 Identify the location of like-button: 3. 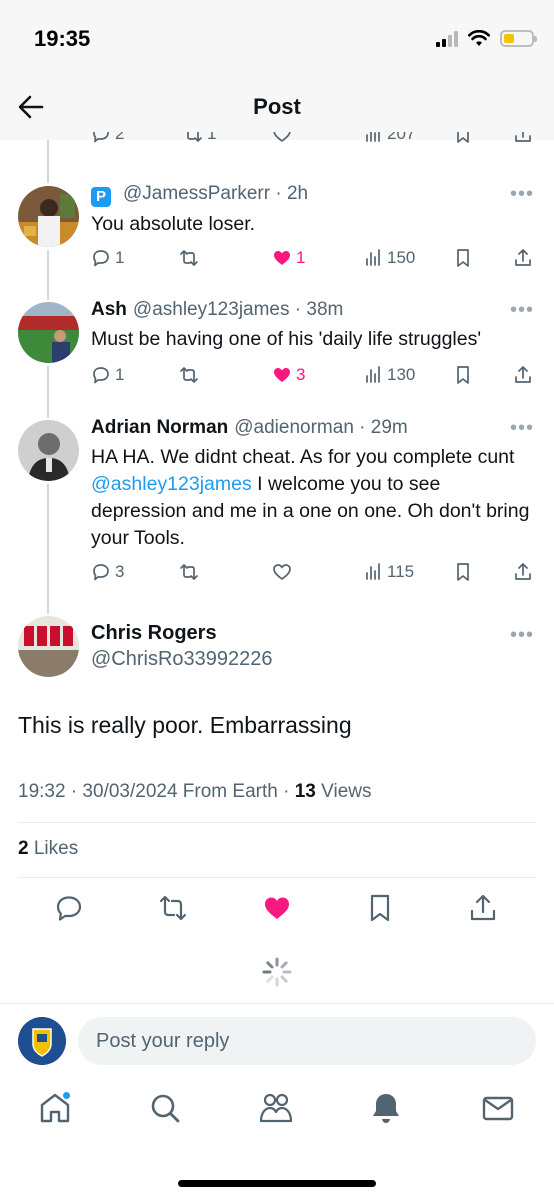
(288, 375).